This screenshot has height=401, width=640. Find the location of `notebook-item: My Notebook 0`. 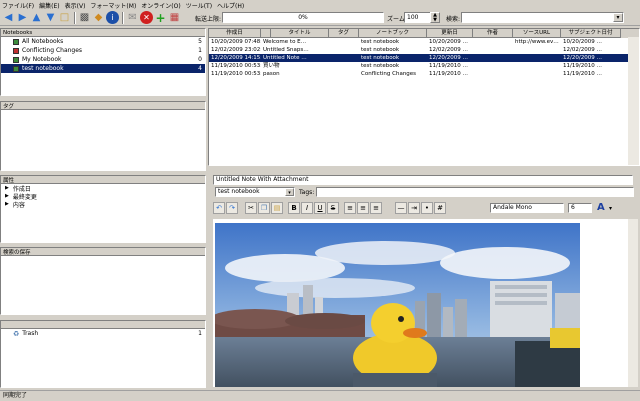

notebook-item: My Notebook 0 is located at coordinates (103, 59).